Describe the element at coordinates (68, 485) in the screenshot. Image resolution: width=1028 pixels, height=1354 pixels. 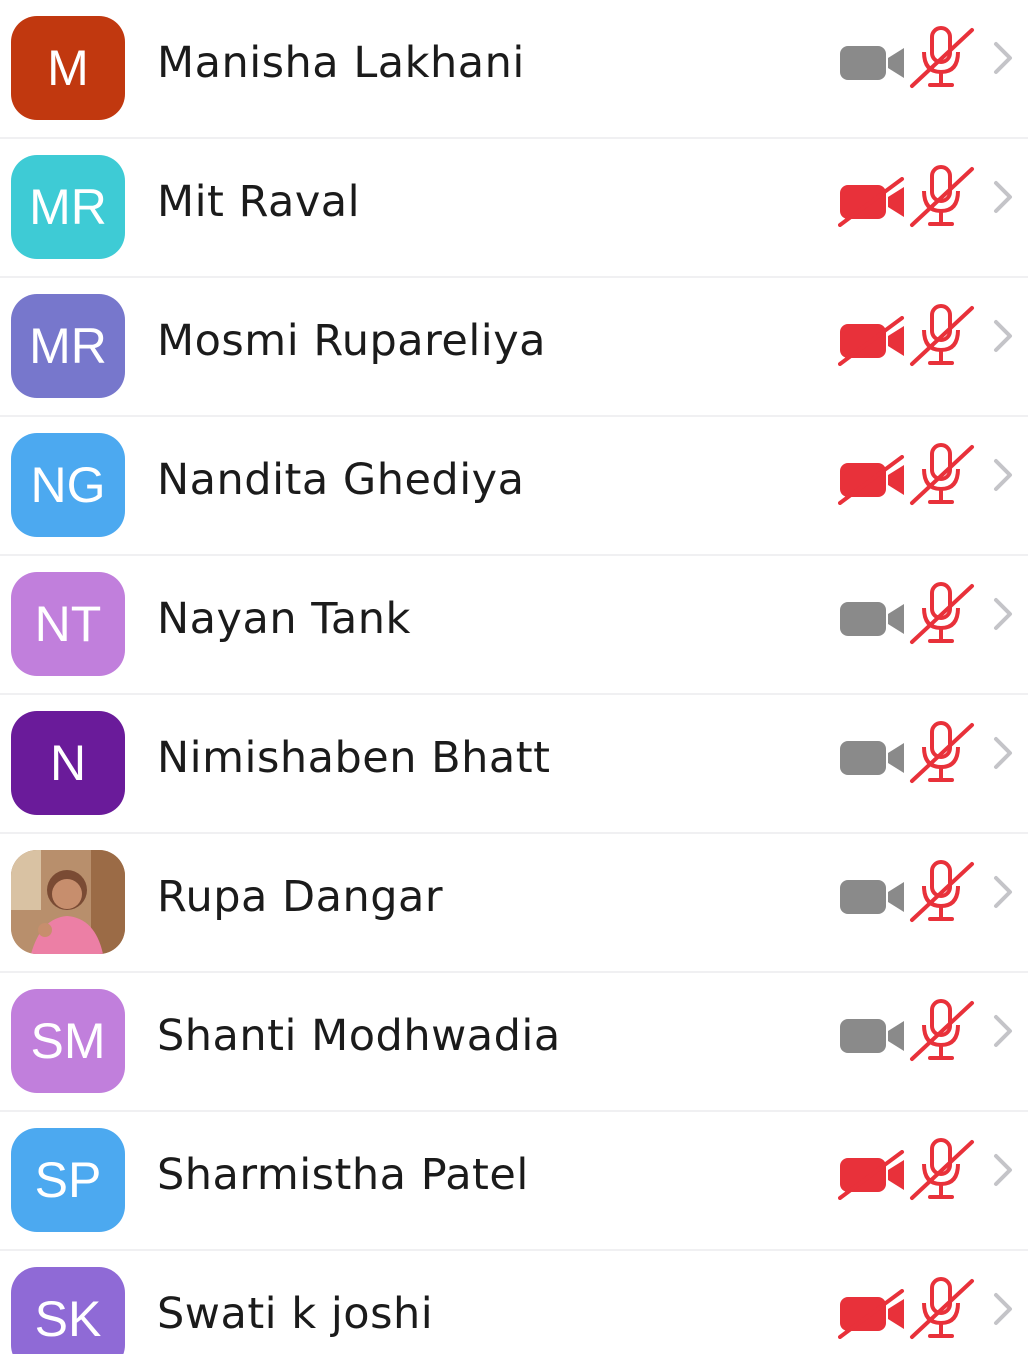
I see `participant-avatar: NG` at that location.